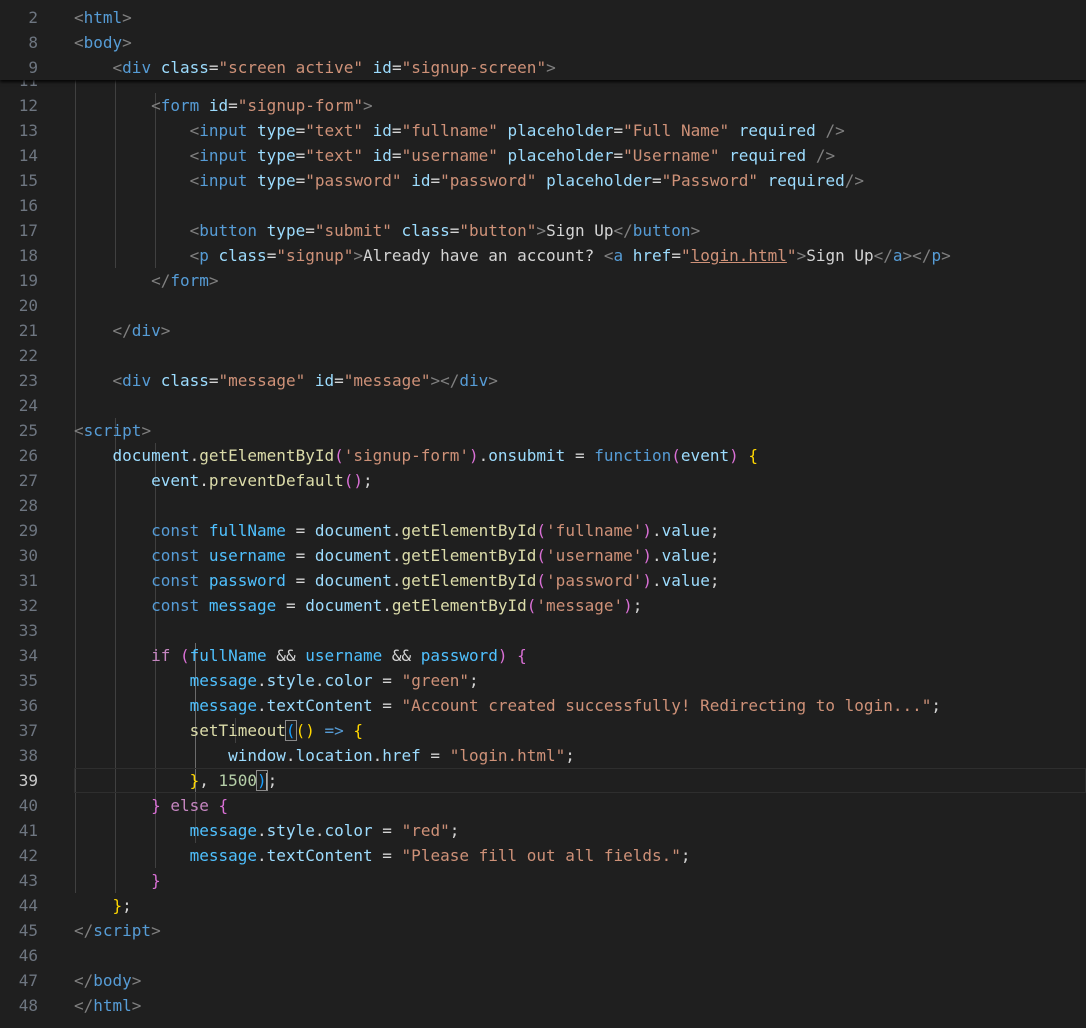 This screenshot has width=1086, height=1028. I want to click on line-number: 24, so click(28, 405).